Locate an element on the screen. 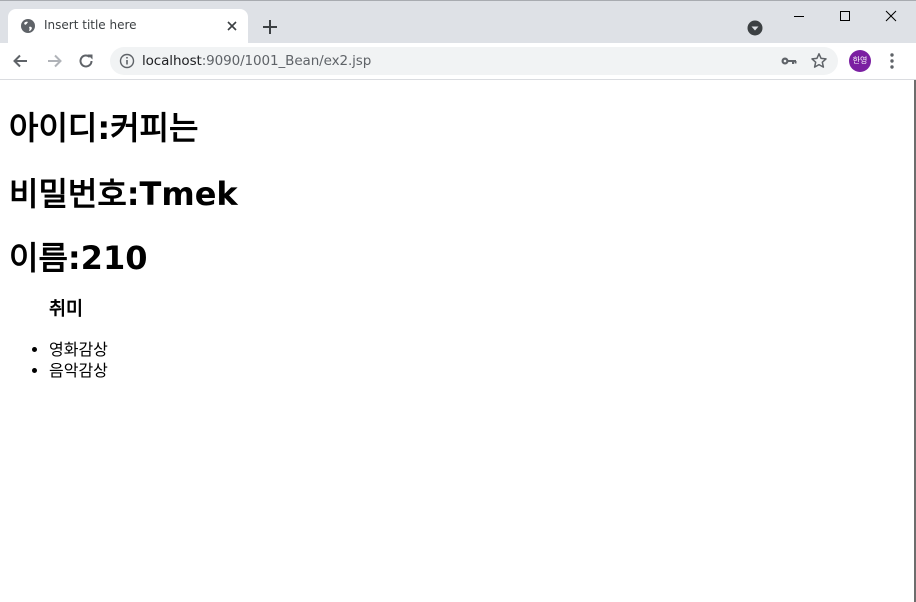  more-menu-icon is located at coordinates (892, 61).